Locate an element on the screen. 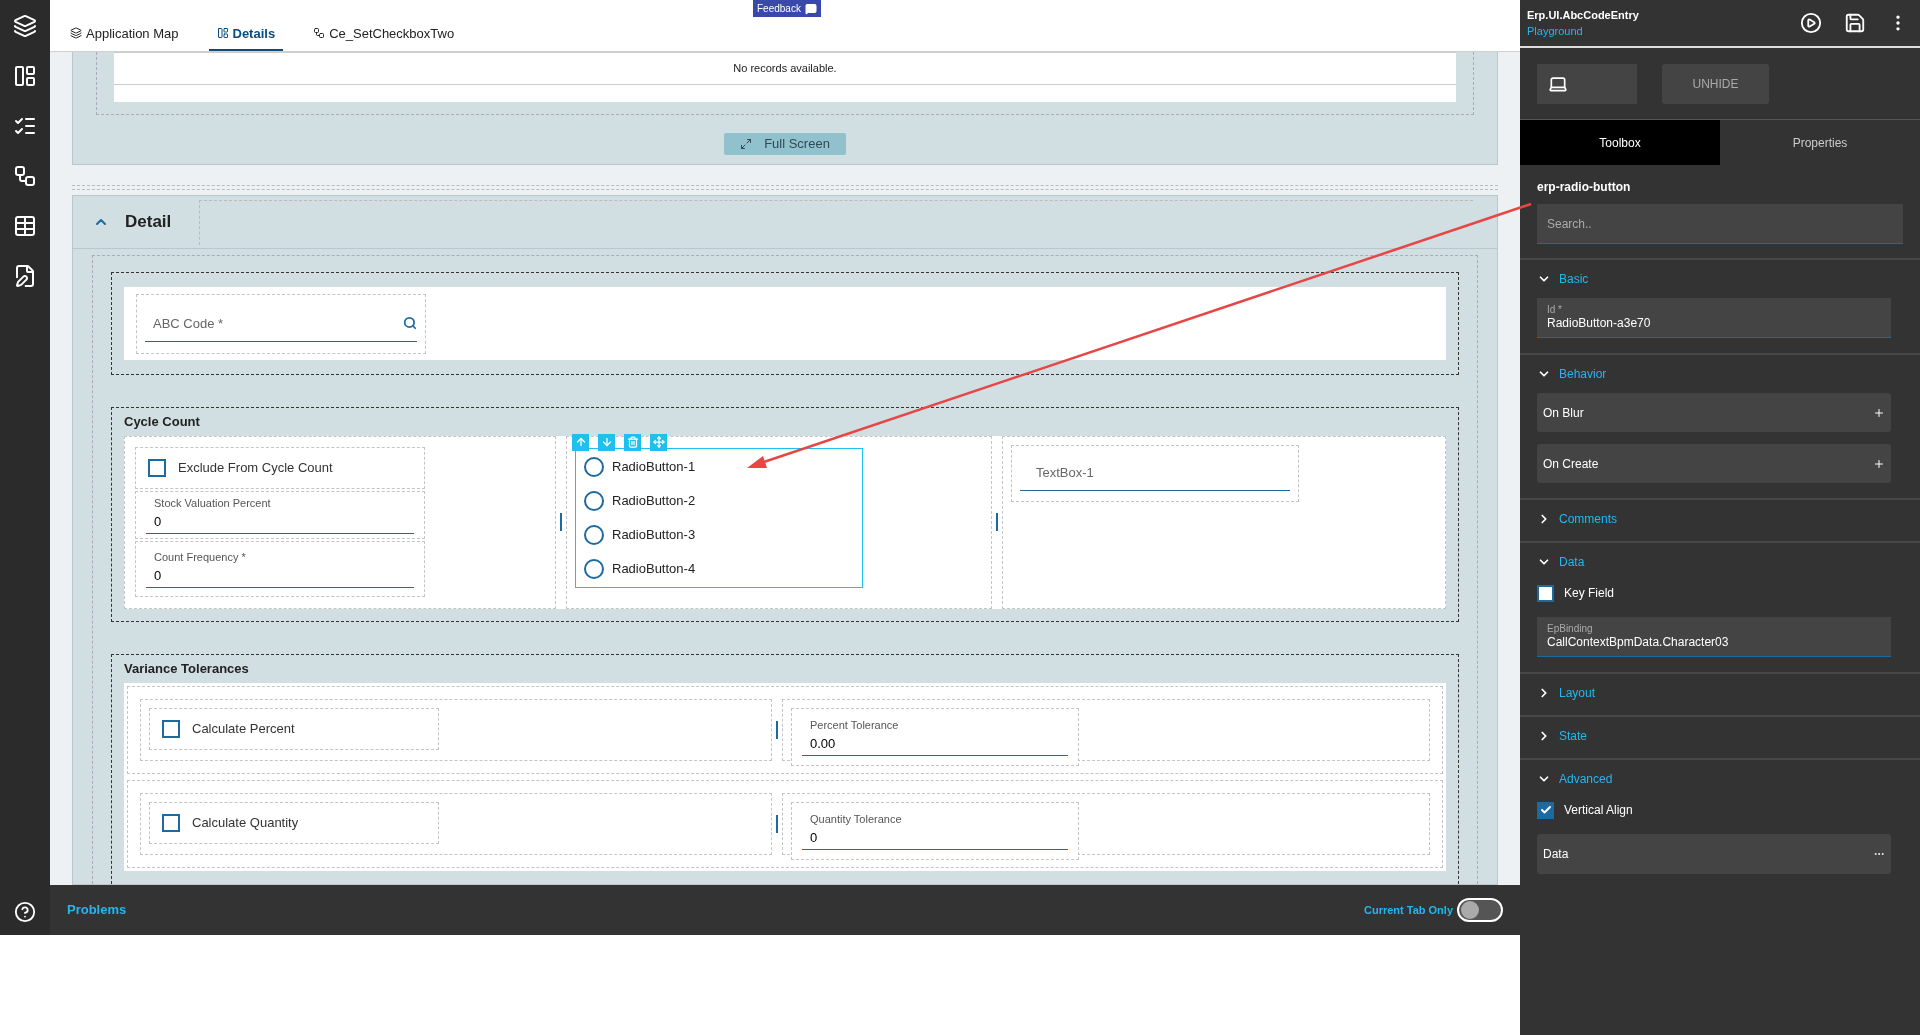  device-button is located at coordinates (1587, 83).